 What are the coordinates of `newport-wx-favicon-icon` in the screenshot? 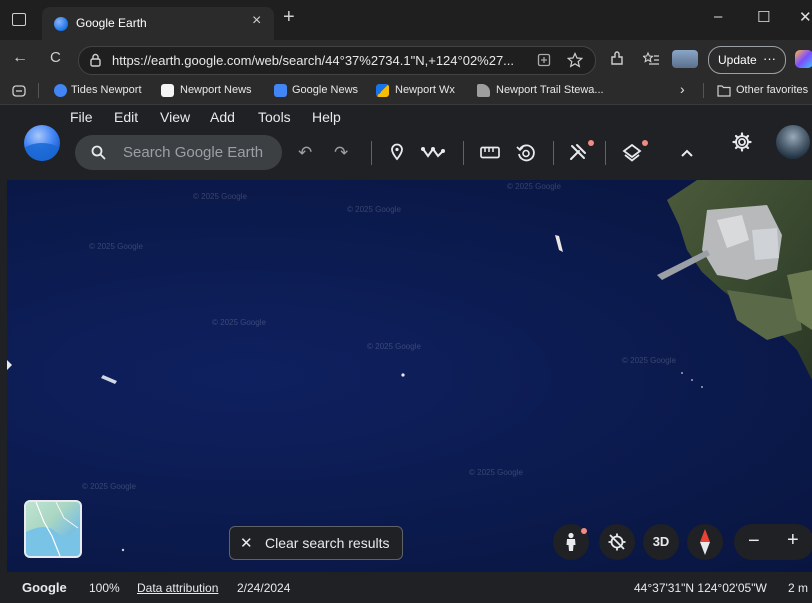 It's located at (382, 90).